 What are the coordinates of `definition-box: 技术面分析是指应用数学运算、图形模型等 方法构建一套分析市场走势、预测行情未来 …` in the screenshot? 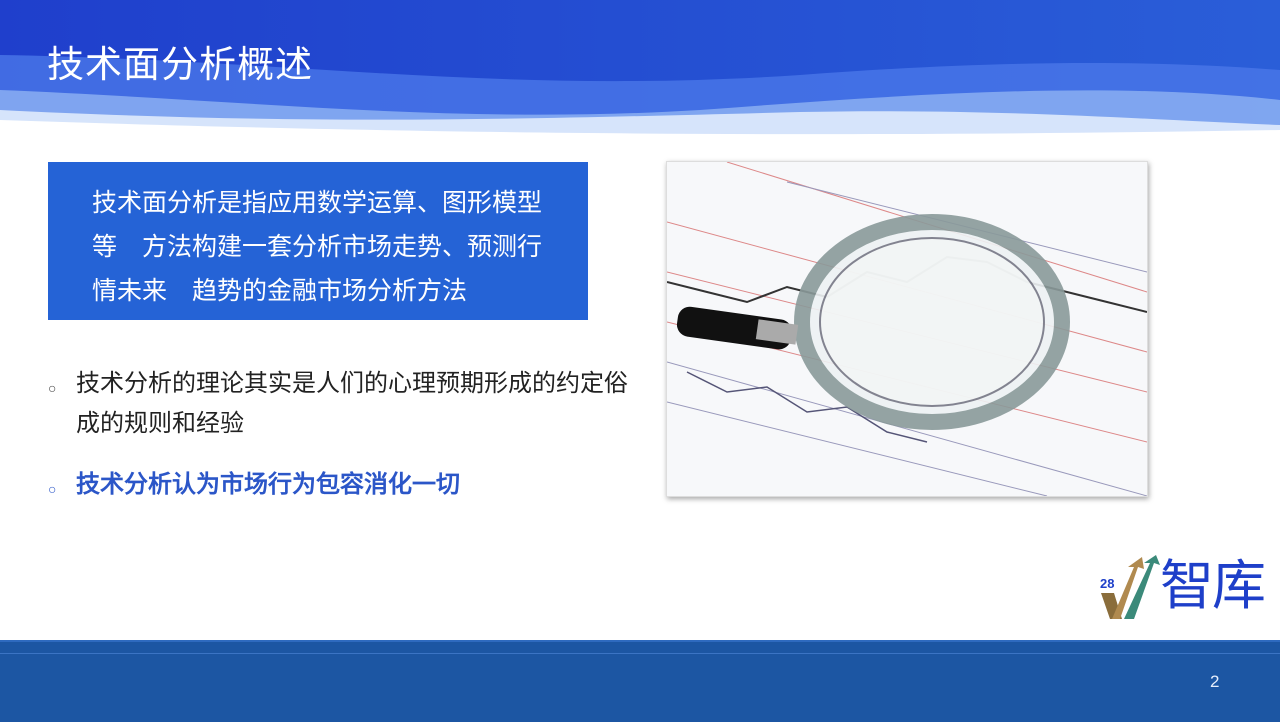 It's located at (318, 241).